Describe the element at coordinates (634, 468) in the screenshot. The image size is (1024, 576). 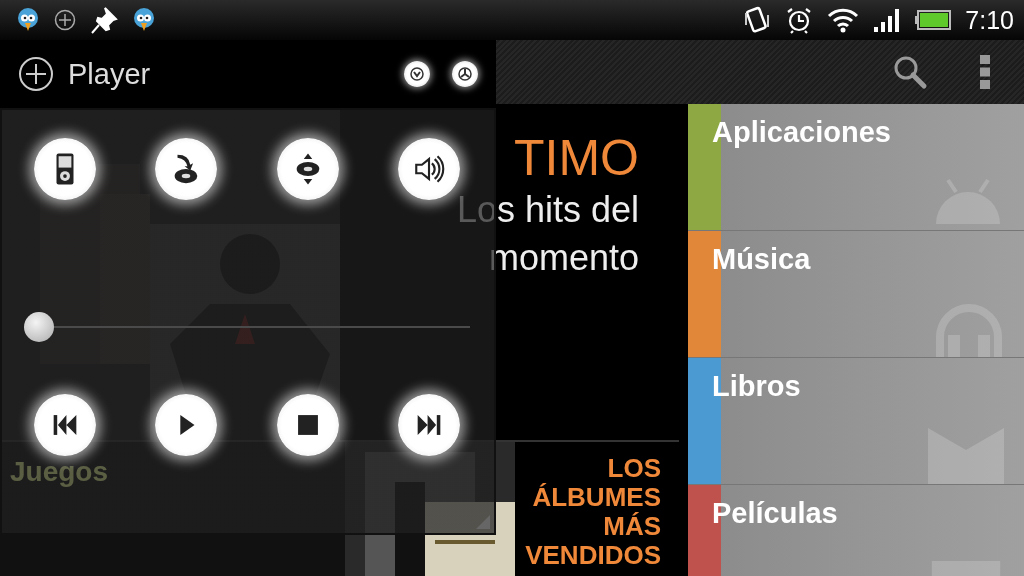
I see `albums-promo-text: LOS` at that location.